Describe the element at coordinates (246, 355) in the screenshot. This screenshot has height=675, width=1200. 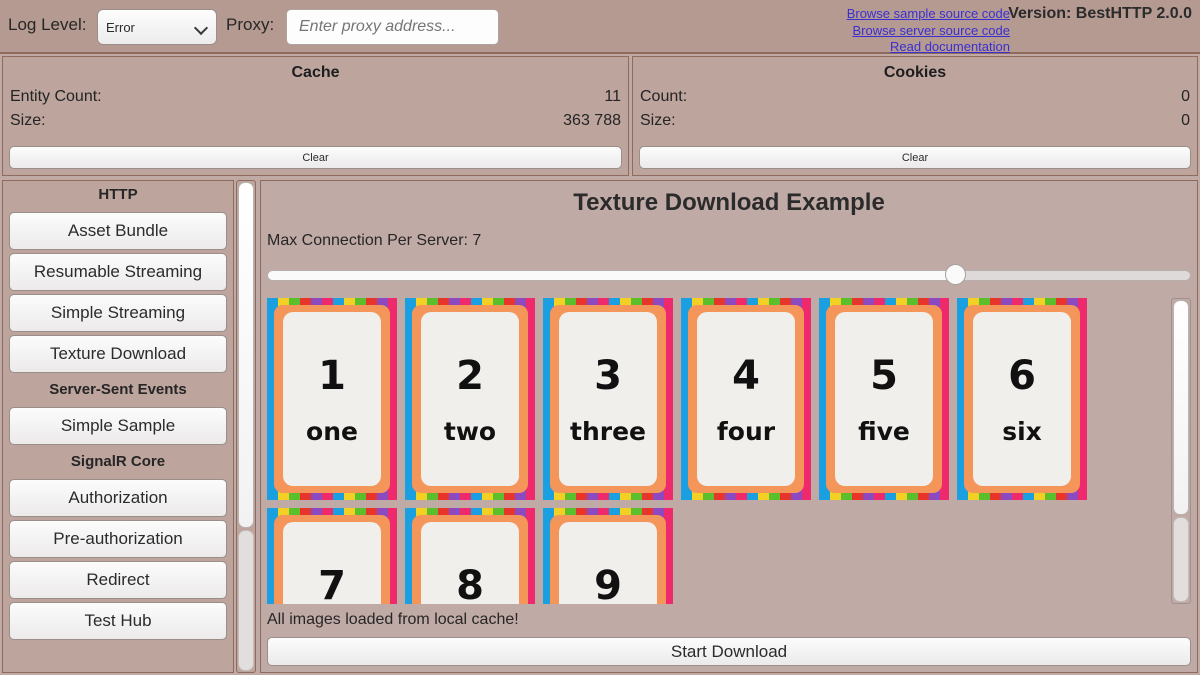
I see `sidebar-scrollbar-thumb` at that location.